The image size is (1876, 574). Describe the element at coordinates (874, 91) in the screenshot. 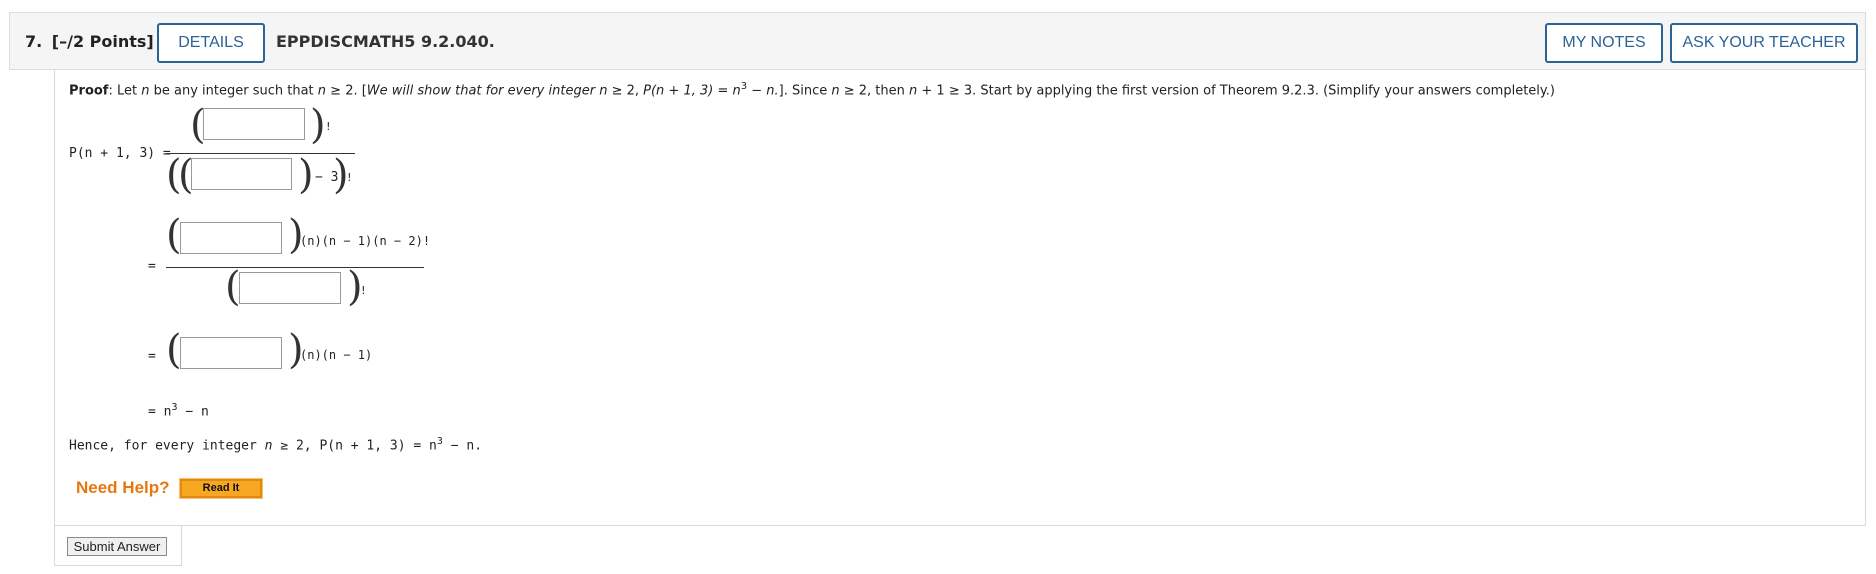

I see `proof-text-6: ≥ 2, then` at that location.